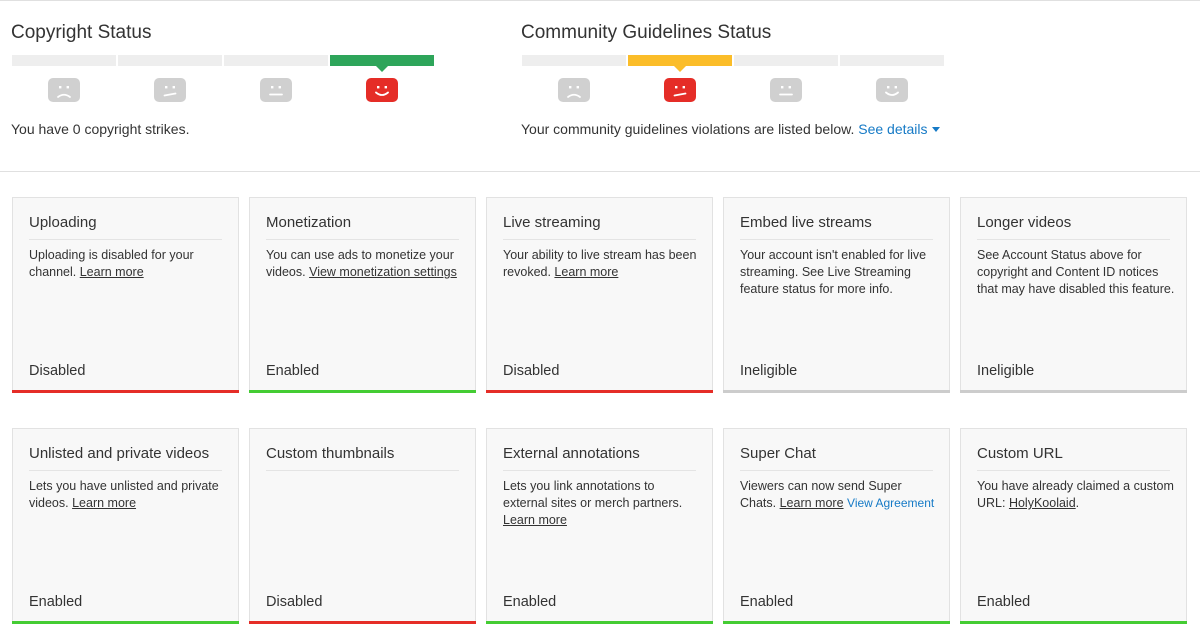  Describe the element at coordinates (1073, 227) in the screenshot. I see `feature-title: Longer videos` at that location.